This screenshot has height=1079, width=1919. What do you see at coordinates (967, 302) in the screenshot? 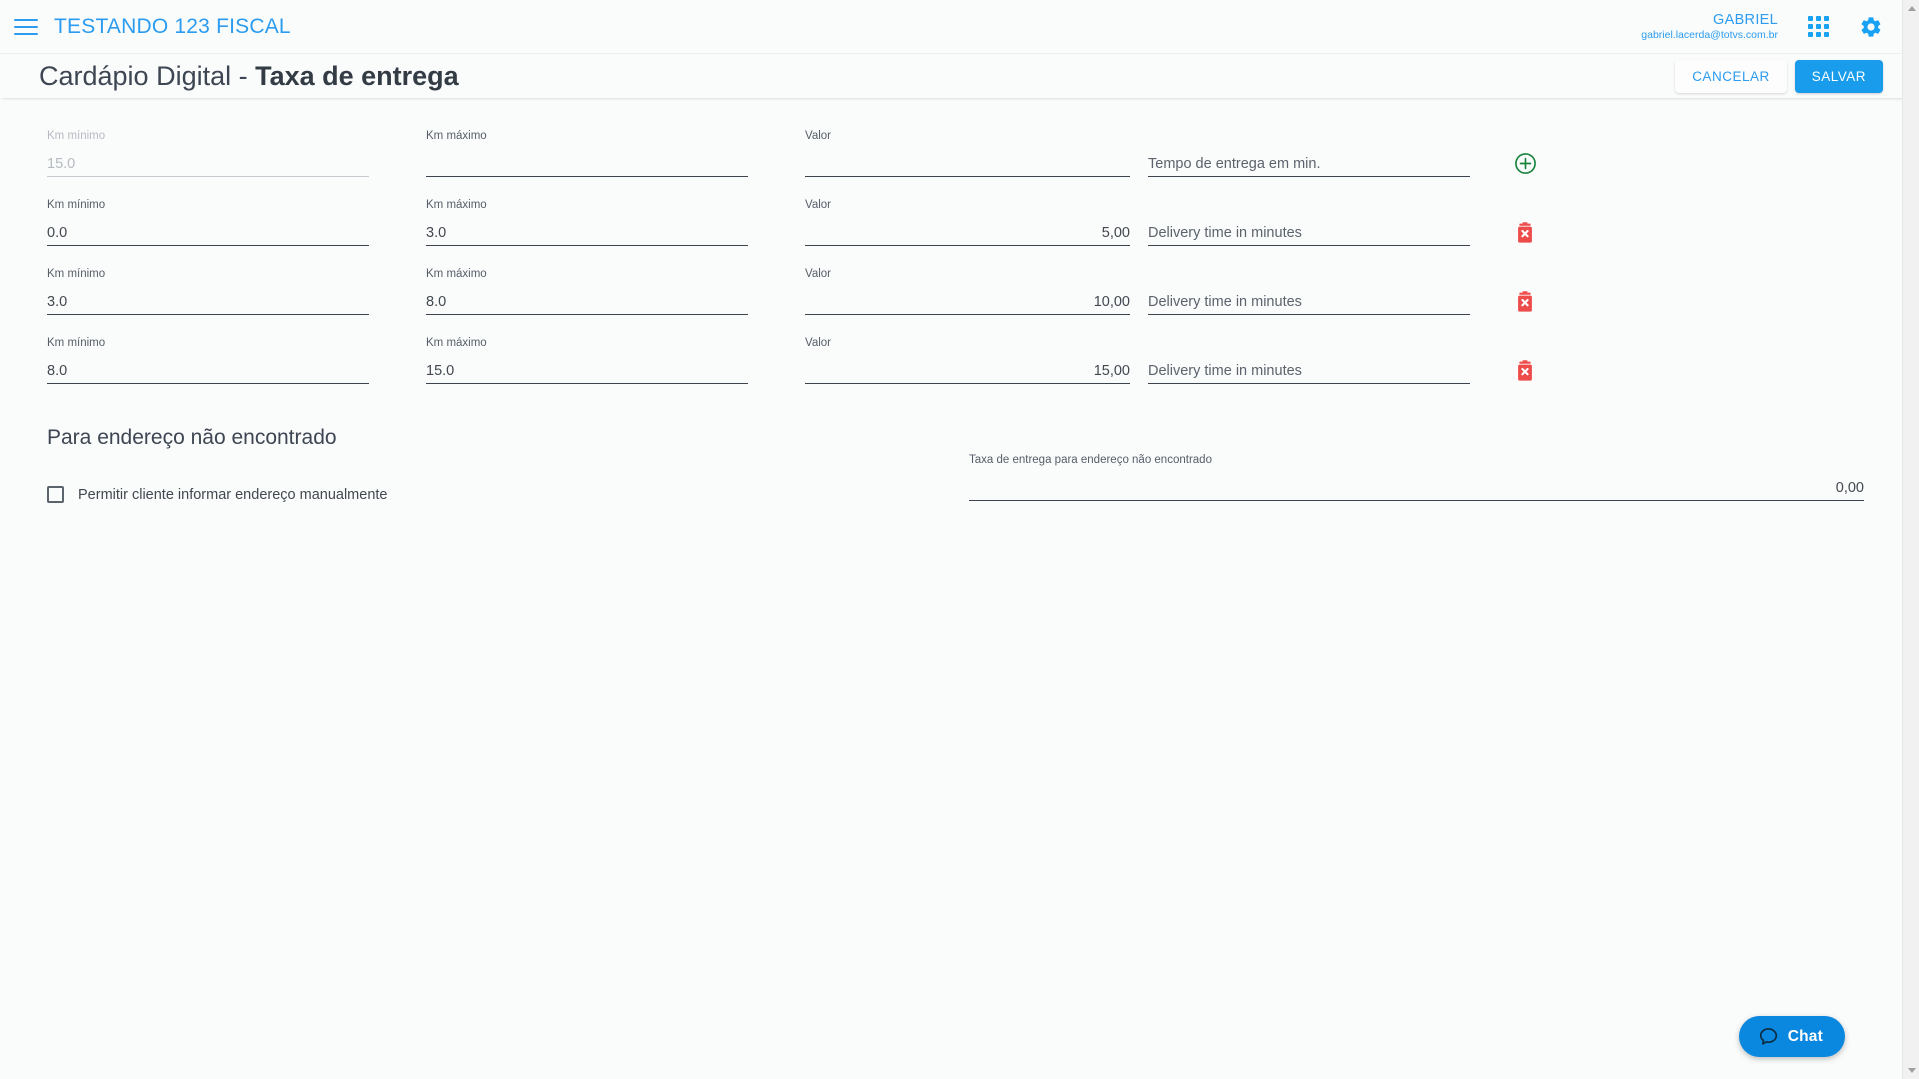
I see `valor-input: 10,00` at bounding box center [967, 302].